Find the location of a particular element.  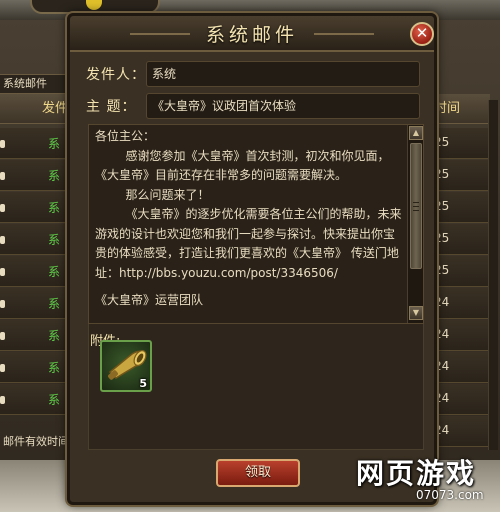

subject-row: 主 题： 《大皇帝》议政团首次体验 is located at coordinates (254, 106).